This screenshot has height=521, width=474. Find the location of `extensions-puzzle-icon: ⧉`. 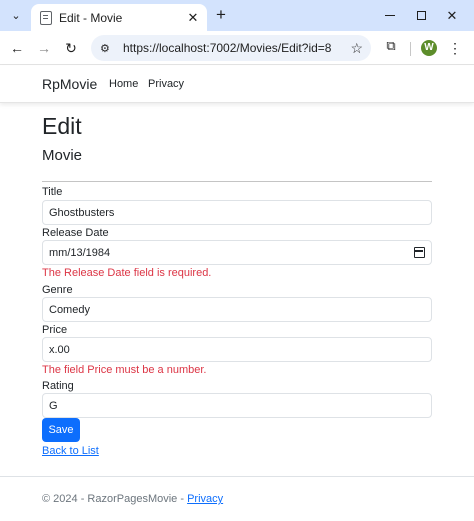

extensions-puzzle-icon: ⧉ is located at coordinates (391, 48).